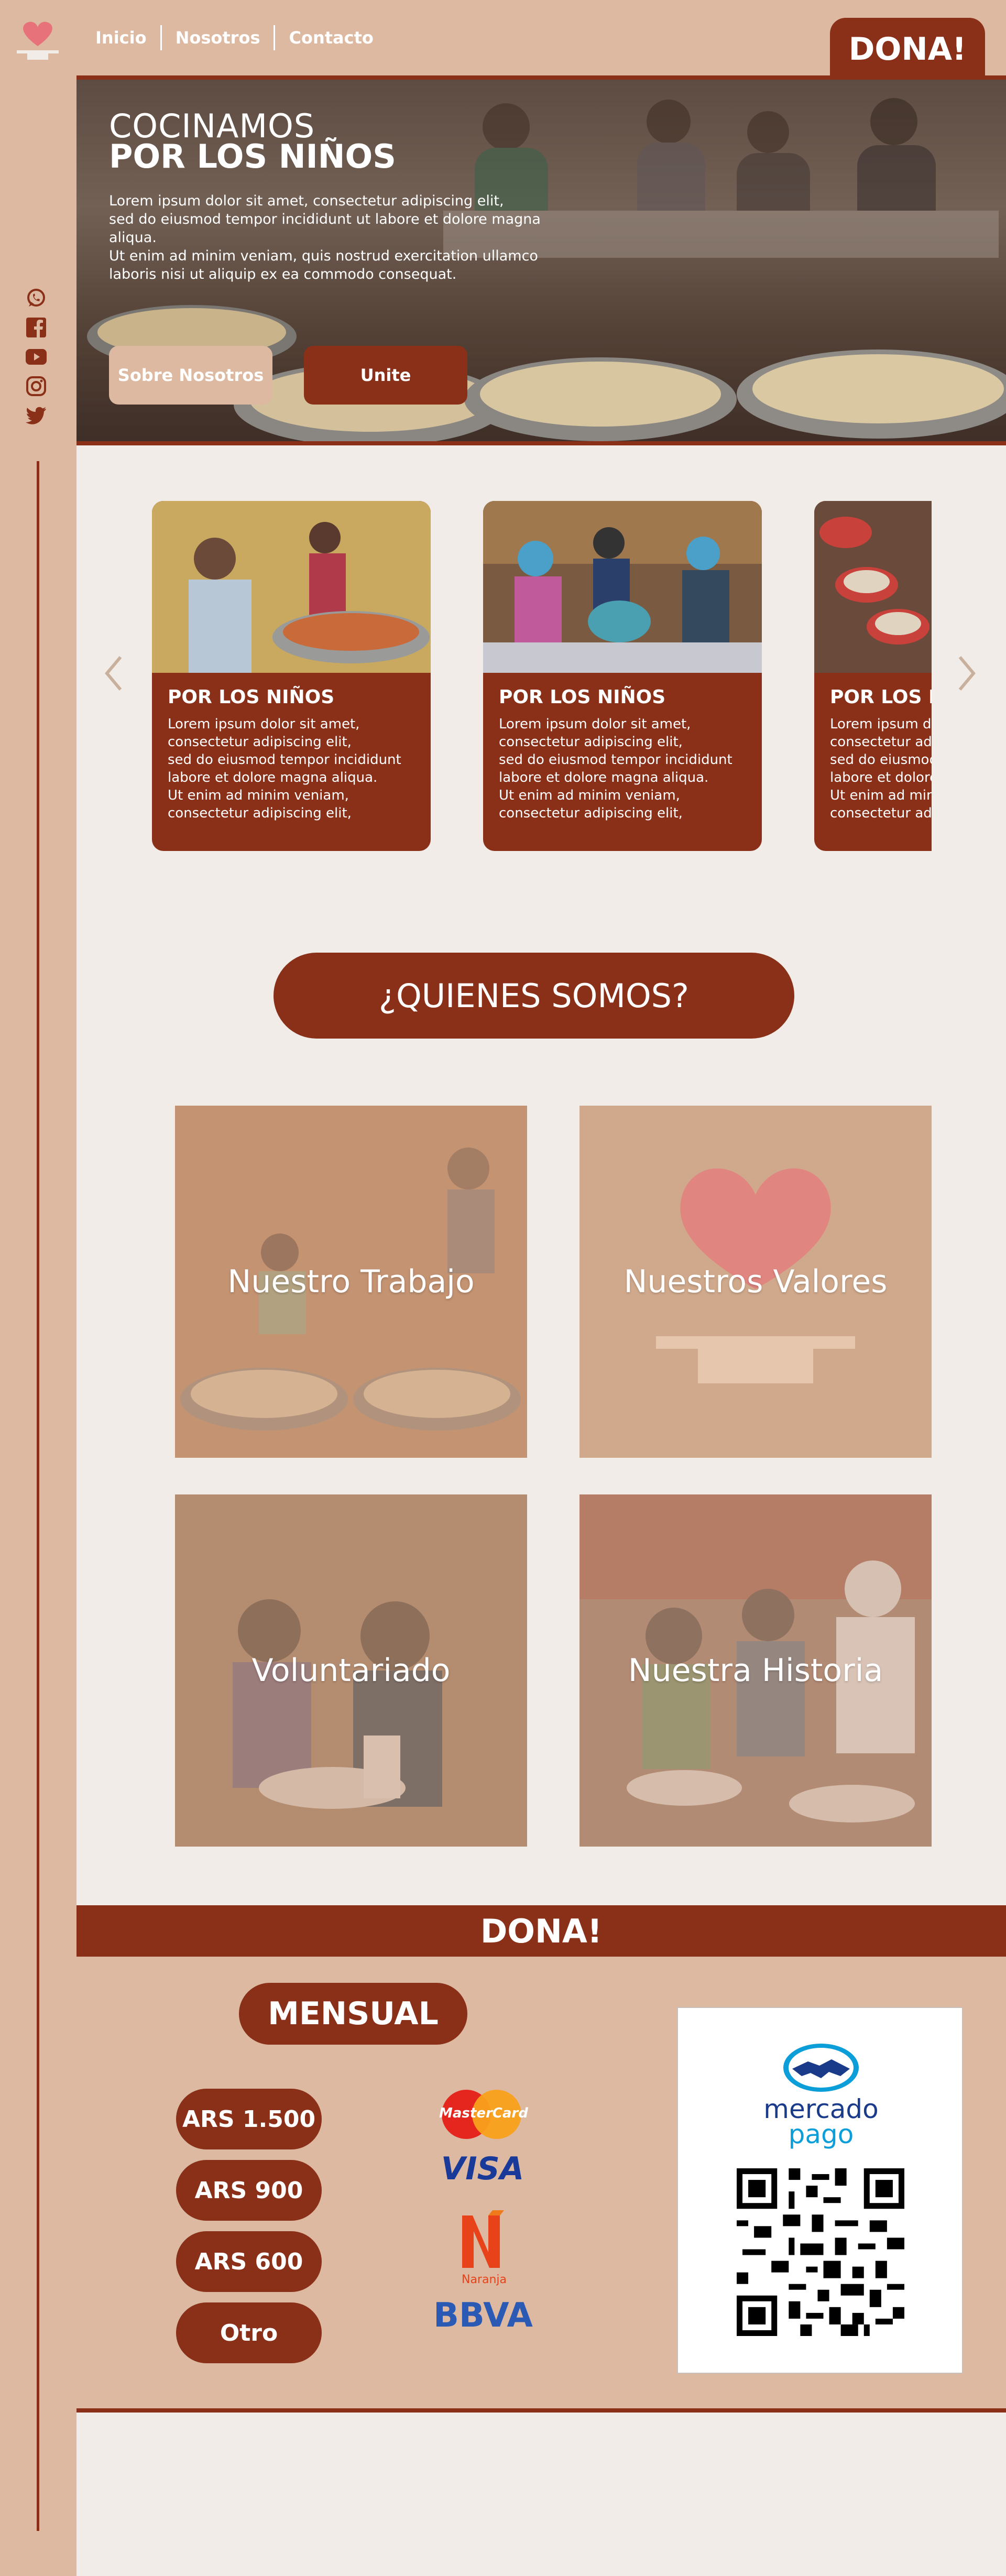 This screenshot has height=2576, width=1006. Describe the element at coordinates (821, 2109) in the screenshot. I see `mercadopago-text-line1: mercado` at that location.